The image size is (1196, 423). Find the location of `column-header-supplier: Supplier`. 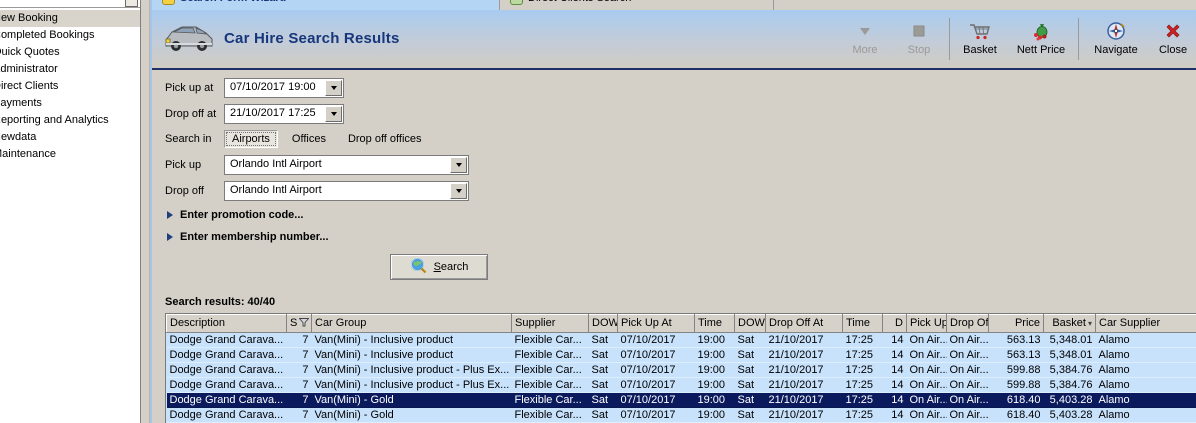

column-header-supplier: Supplier is located at coordinates (550, 323).